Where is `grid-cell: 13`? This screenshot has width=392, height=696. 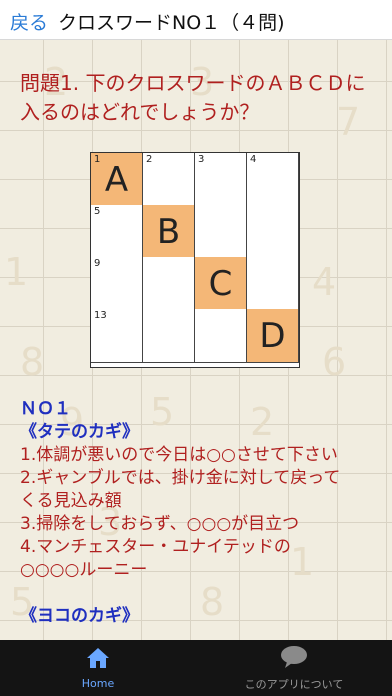 grid-cell: 13 is located at coordinates (117, 336).